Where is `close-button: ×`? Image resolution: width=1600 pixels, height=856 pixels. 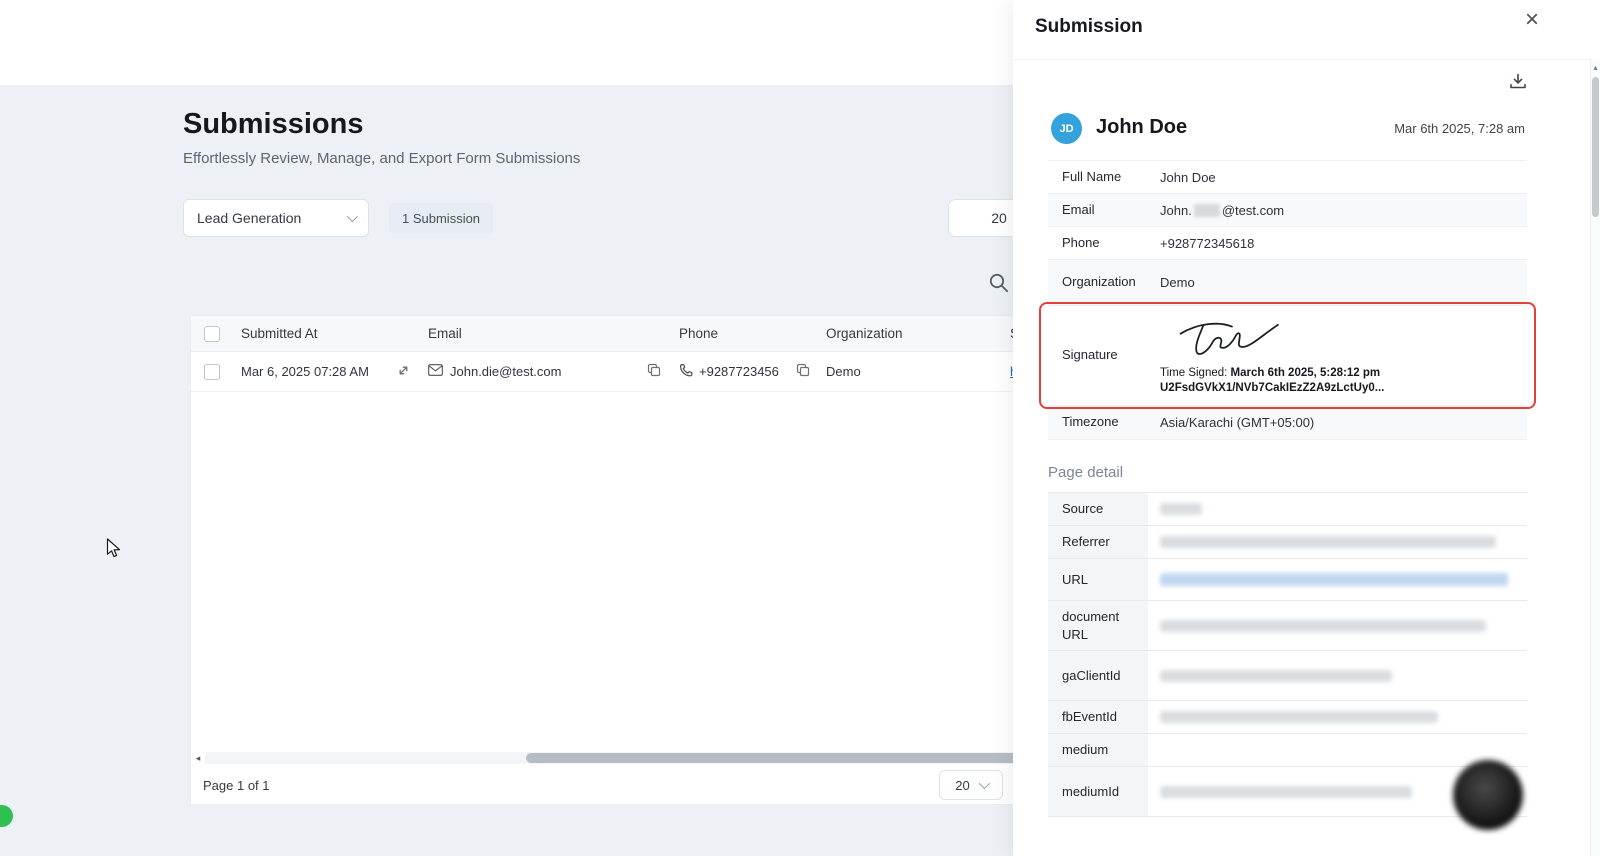 close-button: × is located at coordinates (1532, 20).